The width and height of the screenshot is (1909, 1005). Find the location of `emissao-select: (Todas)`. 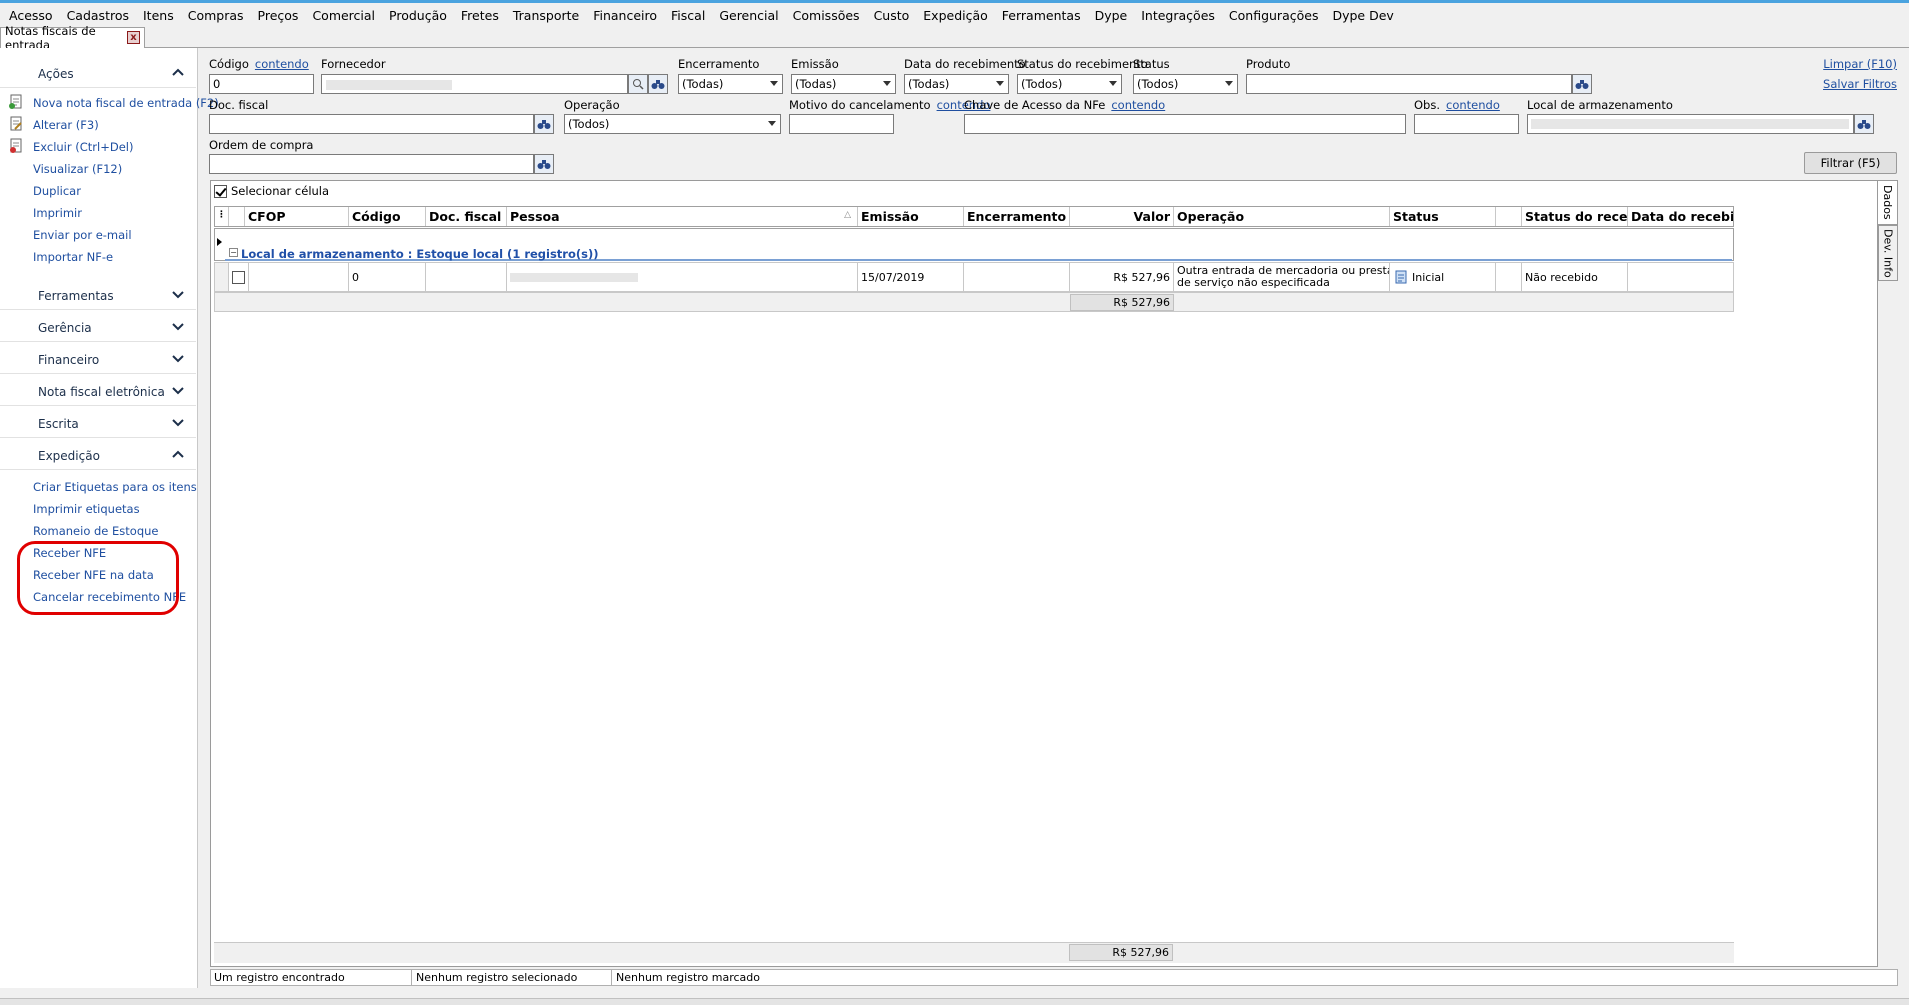

emissao-select: (Todas) is located at coordinates (843, 84).